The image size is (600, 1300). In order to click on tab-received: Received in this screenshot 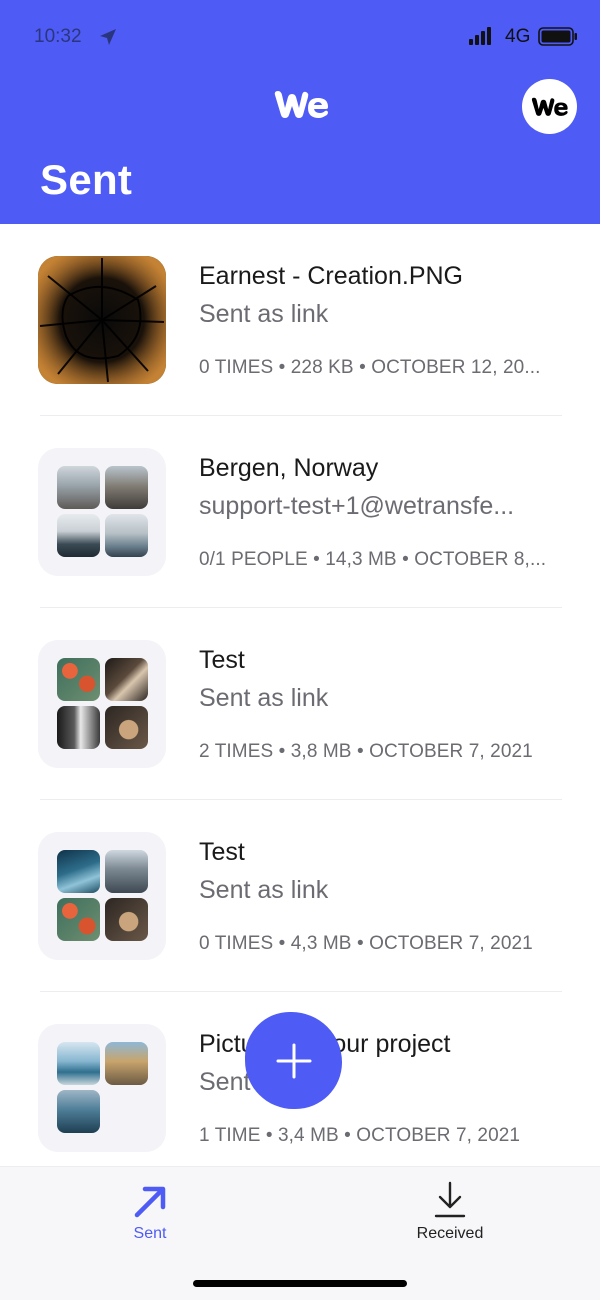, I will do `click(450, 1217)`.